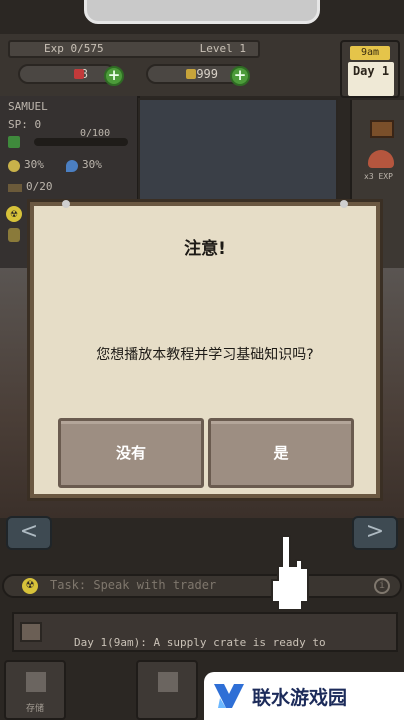  I want to click on no-button: 没有, so click(131, 453).